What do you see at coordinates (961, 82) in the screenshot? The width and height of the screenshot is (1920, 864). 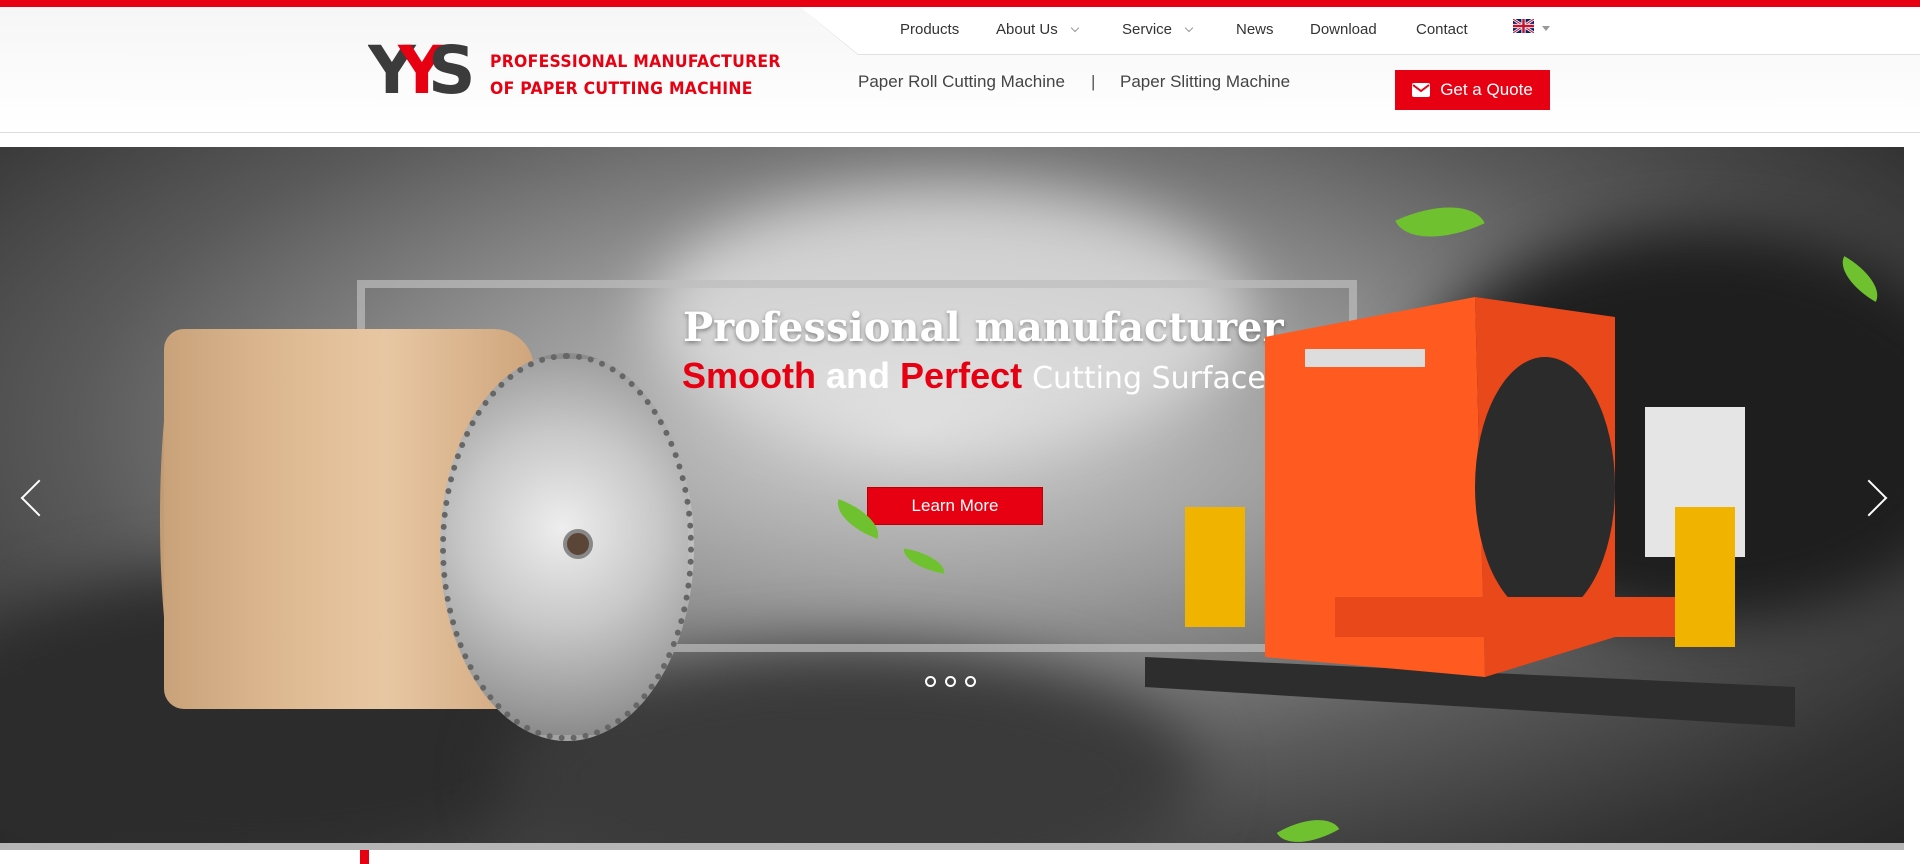 I see `subnav-paper-roll-cutting: Paper Roll Cutting Machine` at bounding box center [961, 82].